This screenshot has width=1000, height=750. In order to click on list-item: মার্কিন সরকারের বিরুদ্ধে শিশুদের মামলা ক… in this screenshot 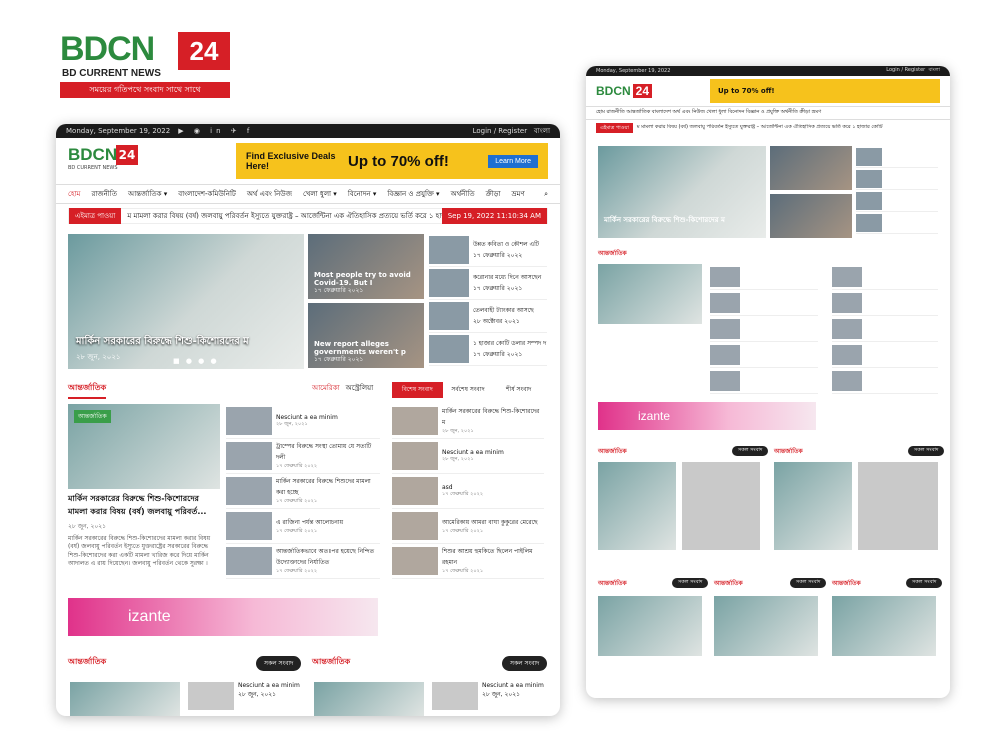, I will do `click(303, 491)`.